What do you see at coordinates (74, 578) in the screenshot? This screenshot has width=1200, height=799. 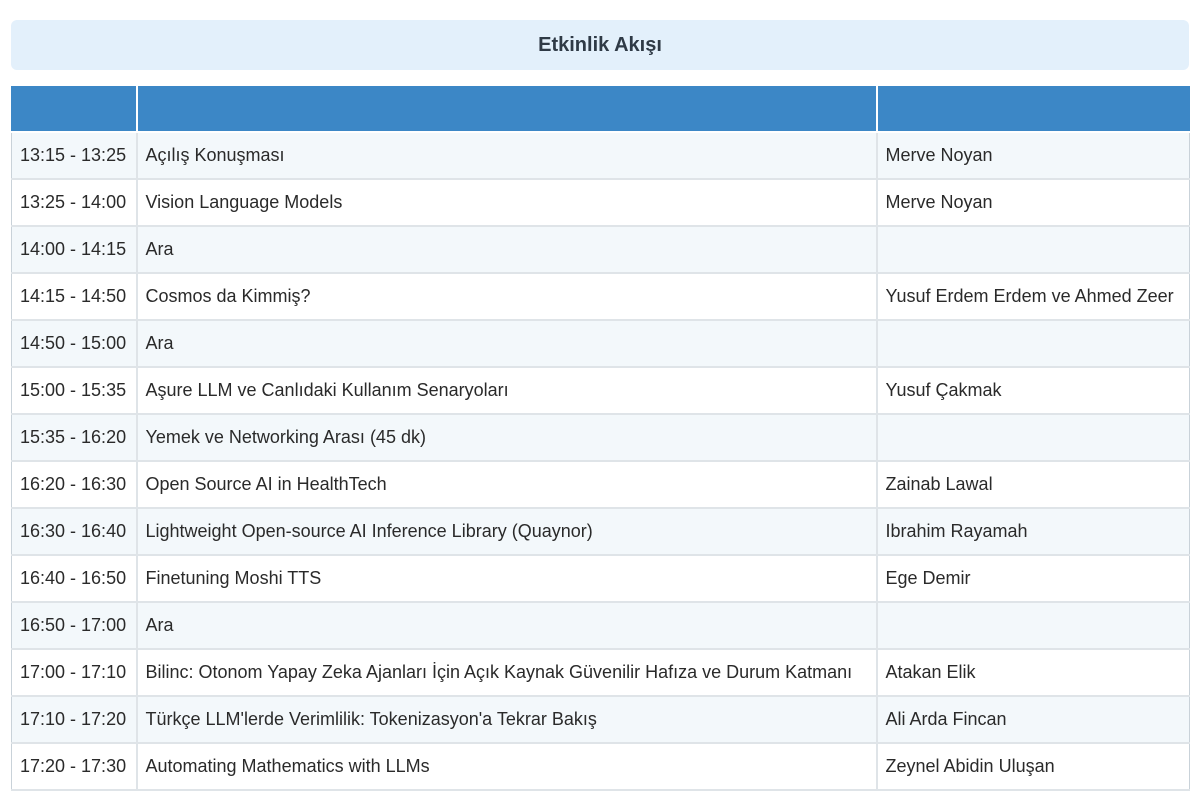 I see `time-cell: 16:40 - 16:50` at bounding box center [74, 578].